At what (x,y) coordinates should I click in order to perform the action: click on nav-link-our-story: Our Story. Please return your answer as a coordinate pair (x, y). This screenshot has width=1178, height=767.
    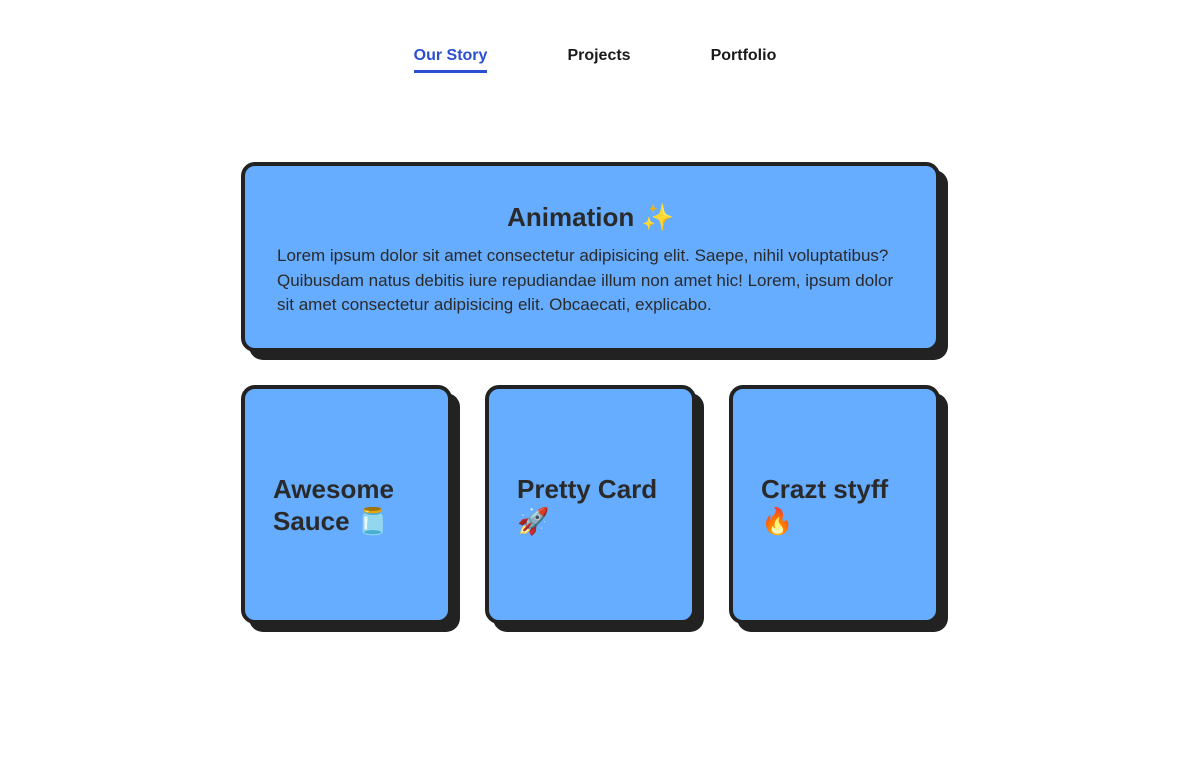
    Looking at the image, I should click on (450, 59).